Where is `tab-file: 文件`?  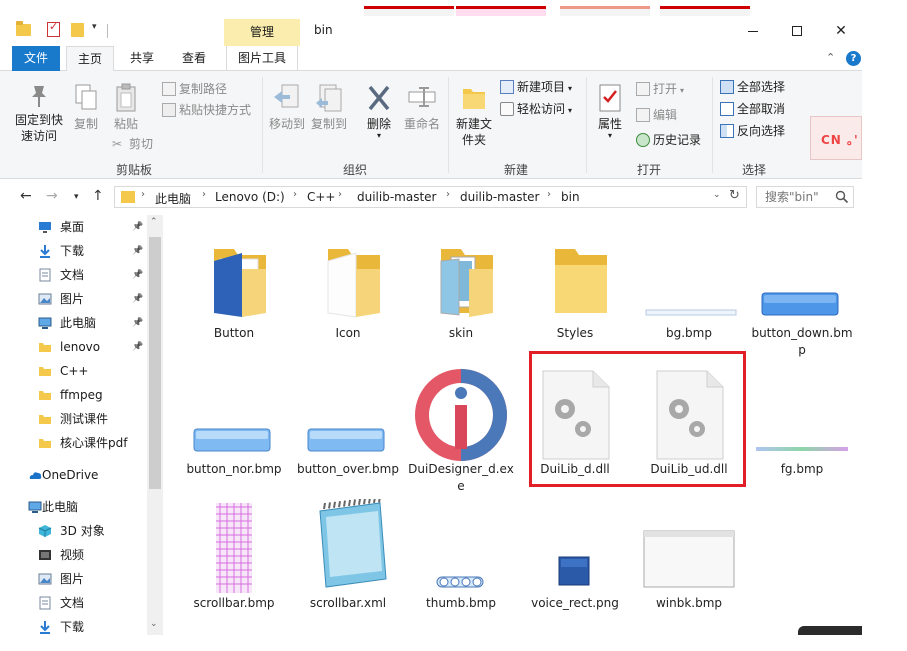
tab-file: 文件 is located at coordinates (36, 58).